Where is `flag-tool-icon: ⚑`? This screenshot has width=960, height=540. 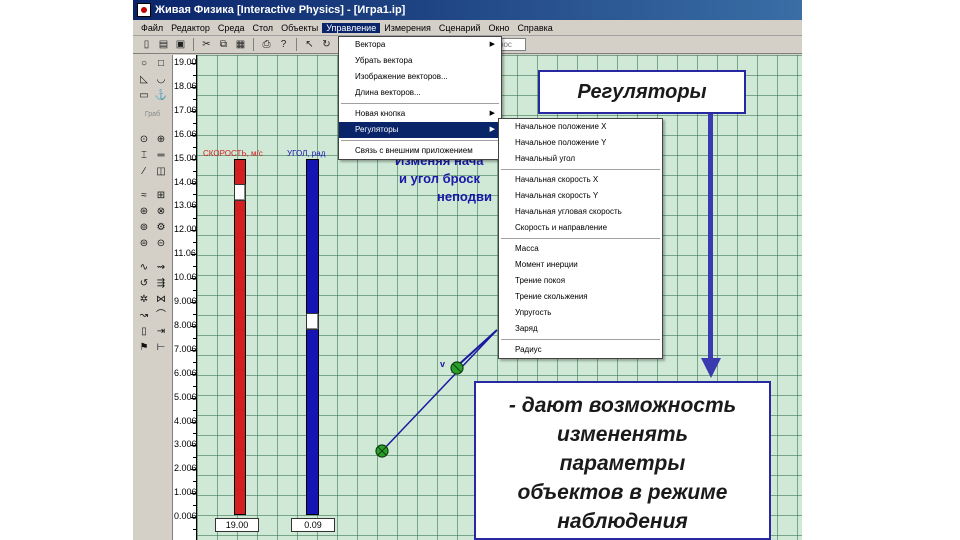
flag-tool-icon: ⚑ is located at coordinates (144, 347).